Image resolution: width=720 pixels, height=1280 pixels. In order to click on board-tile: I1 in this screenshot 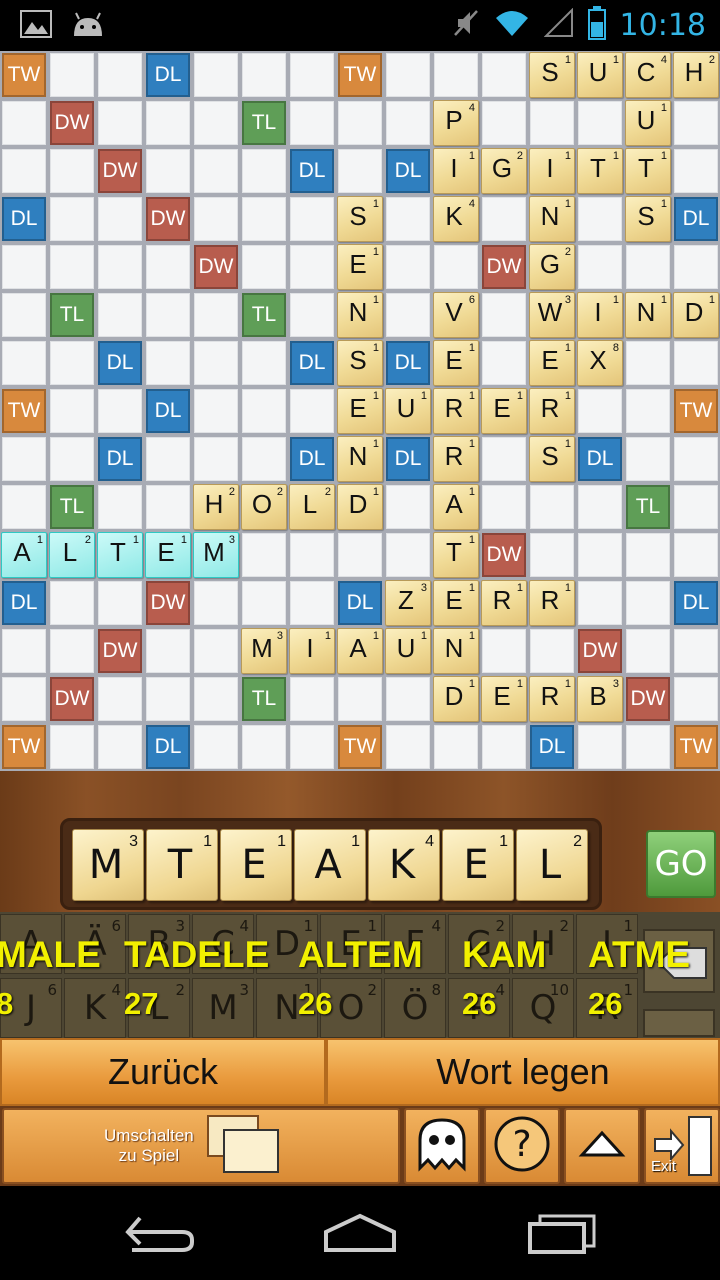, I will do `click(312, 651)`.